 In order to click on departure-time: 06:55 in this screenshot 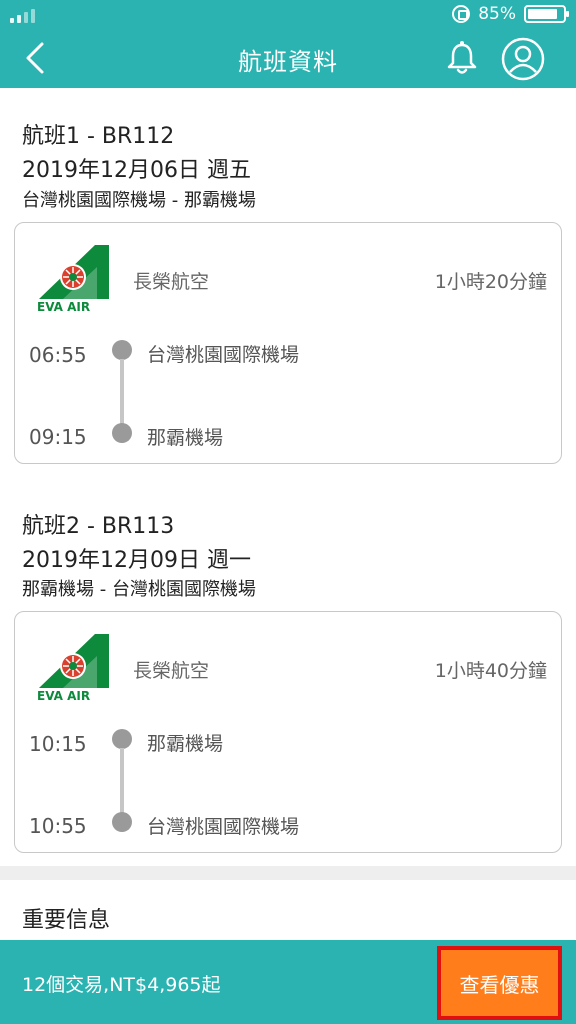, I will do `click(58, 355)`.